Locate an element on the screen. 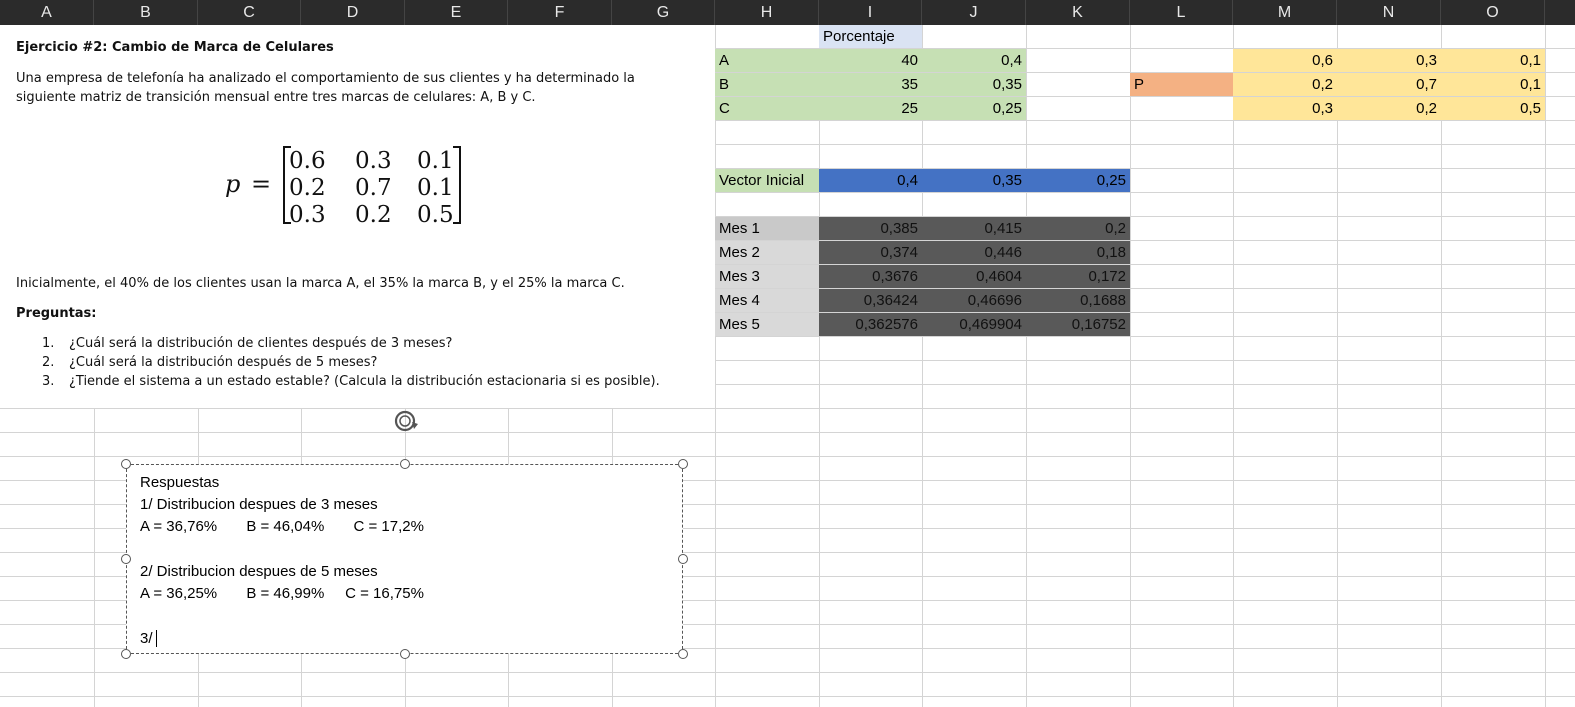 The height and width of the screenshot is (707, 1575). month-value-cell: 0,18 is located at coordinates (1078, 252).